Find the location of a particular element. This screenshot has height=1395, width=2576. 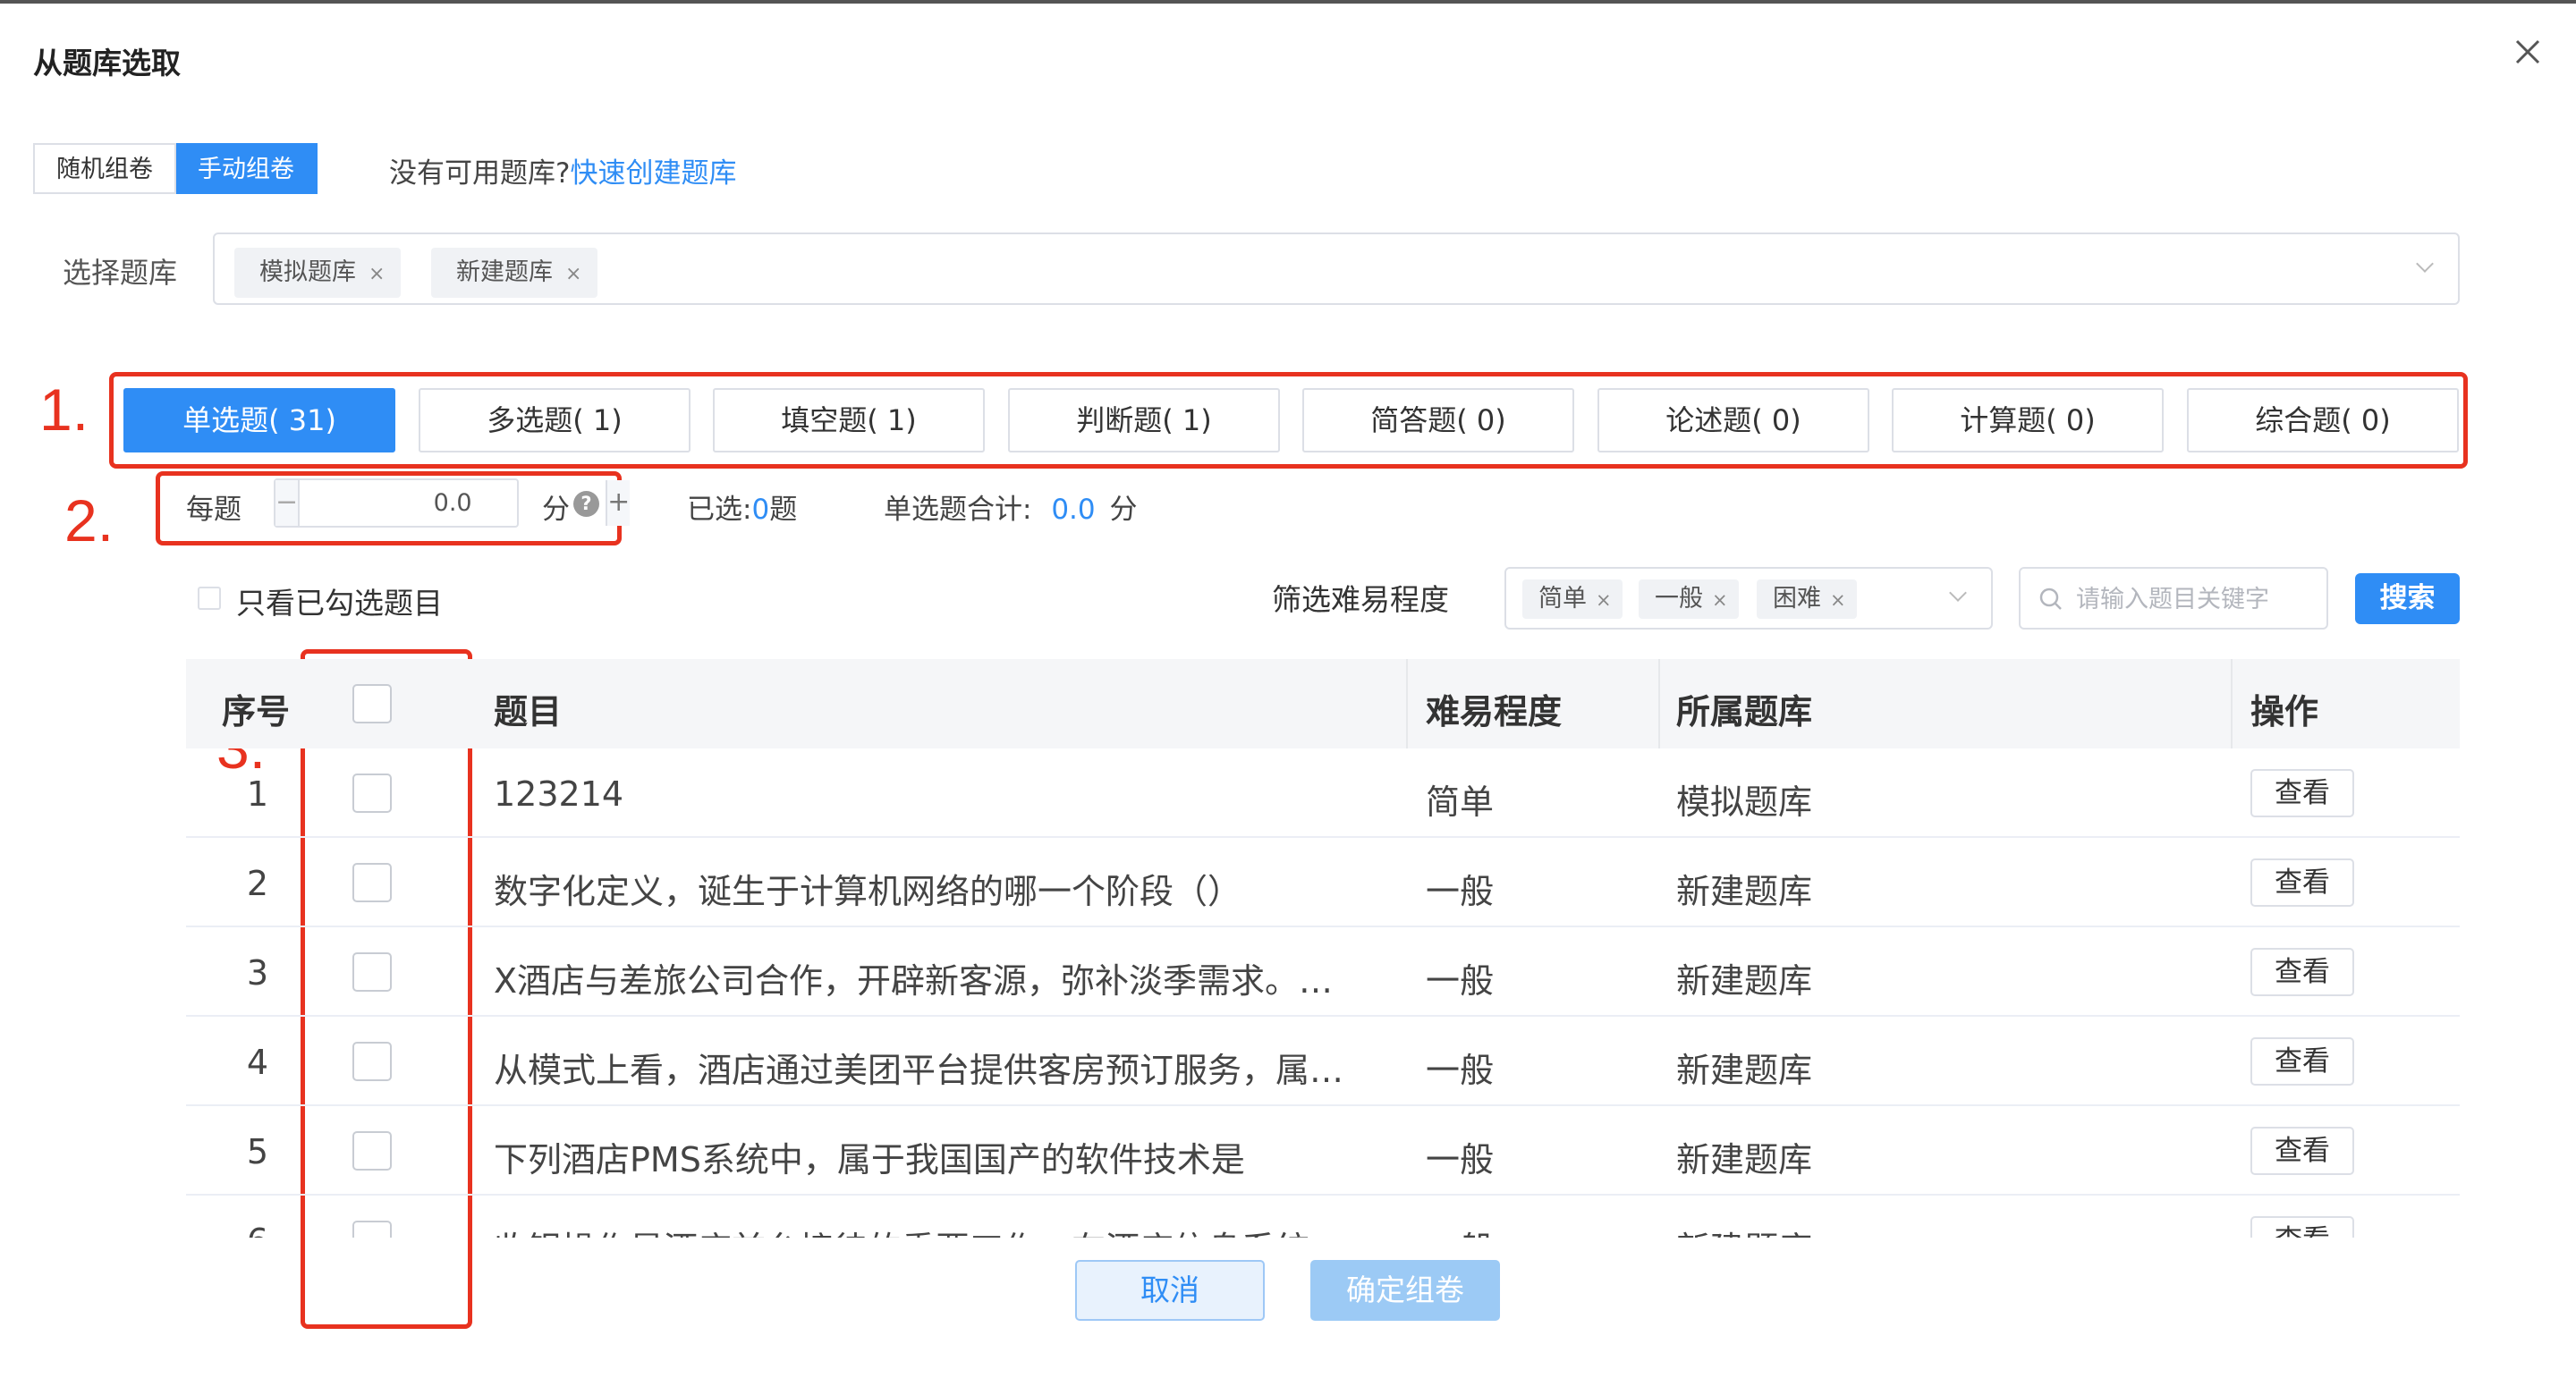

window-top-border is located at coordinates (1288, 2).